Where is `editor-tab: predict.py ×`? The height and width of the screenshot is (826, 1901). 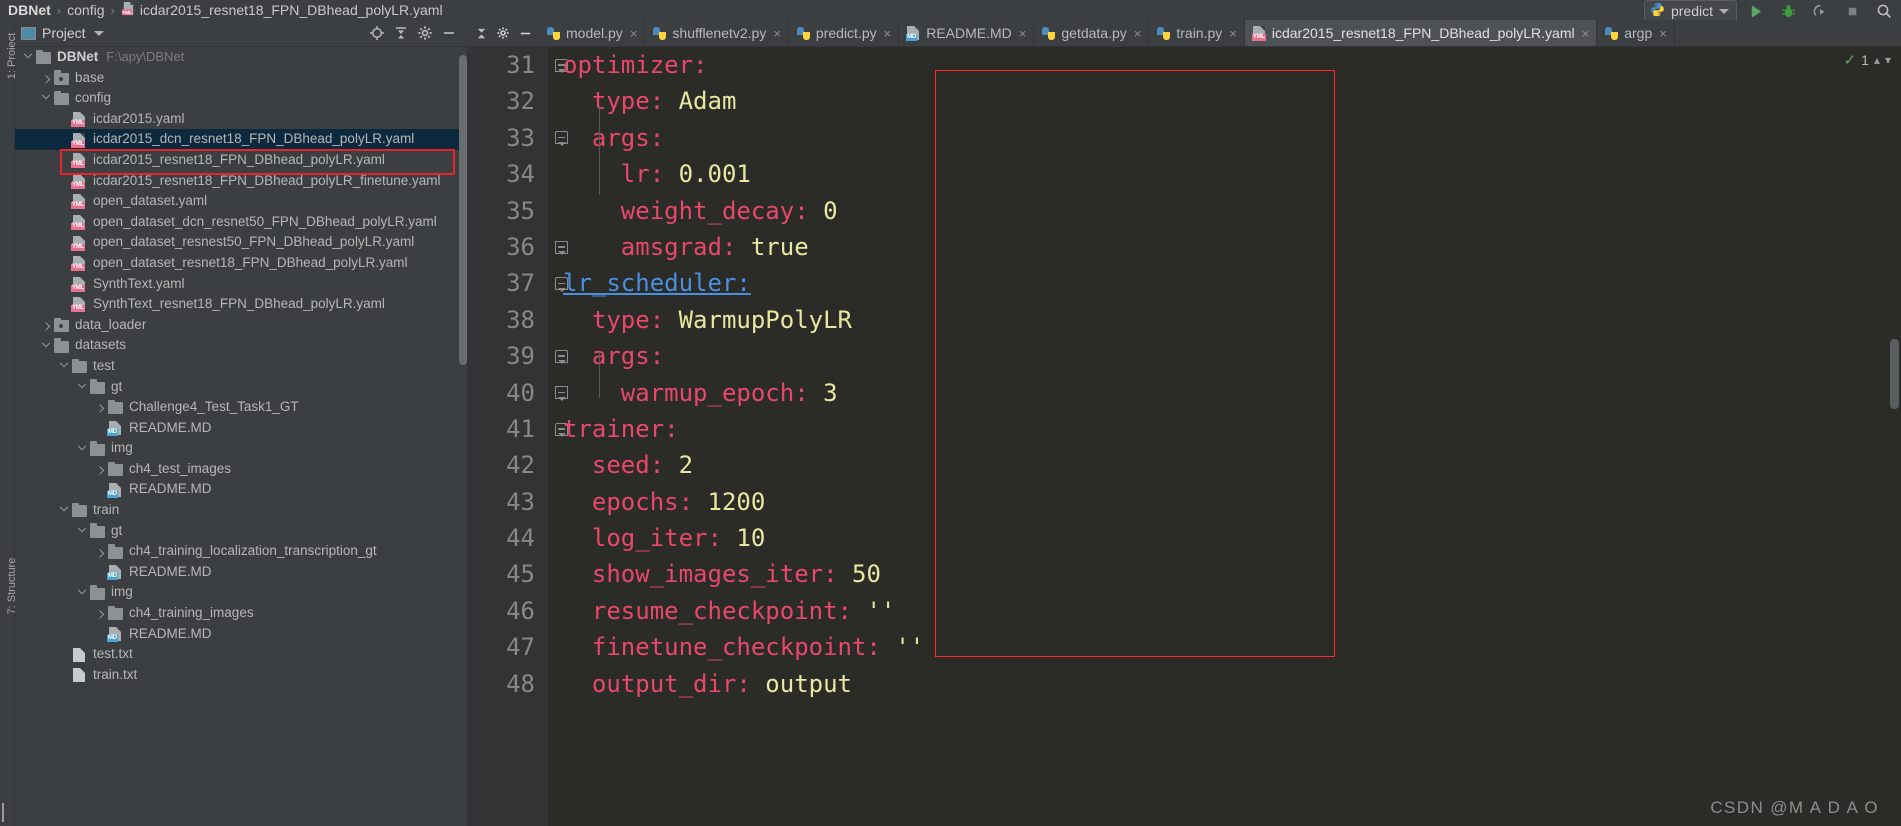
editor-tab: predict.py × is located at coordinates (844, 33).